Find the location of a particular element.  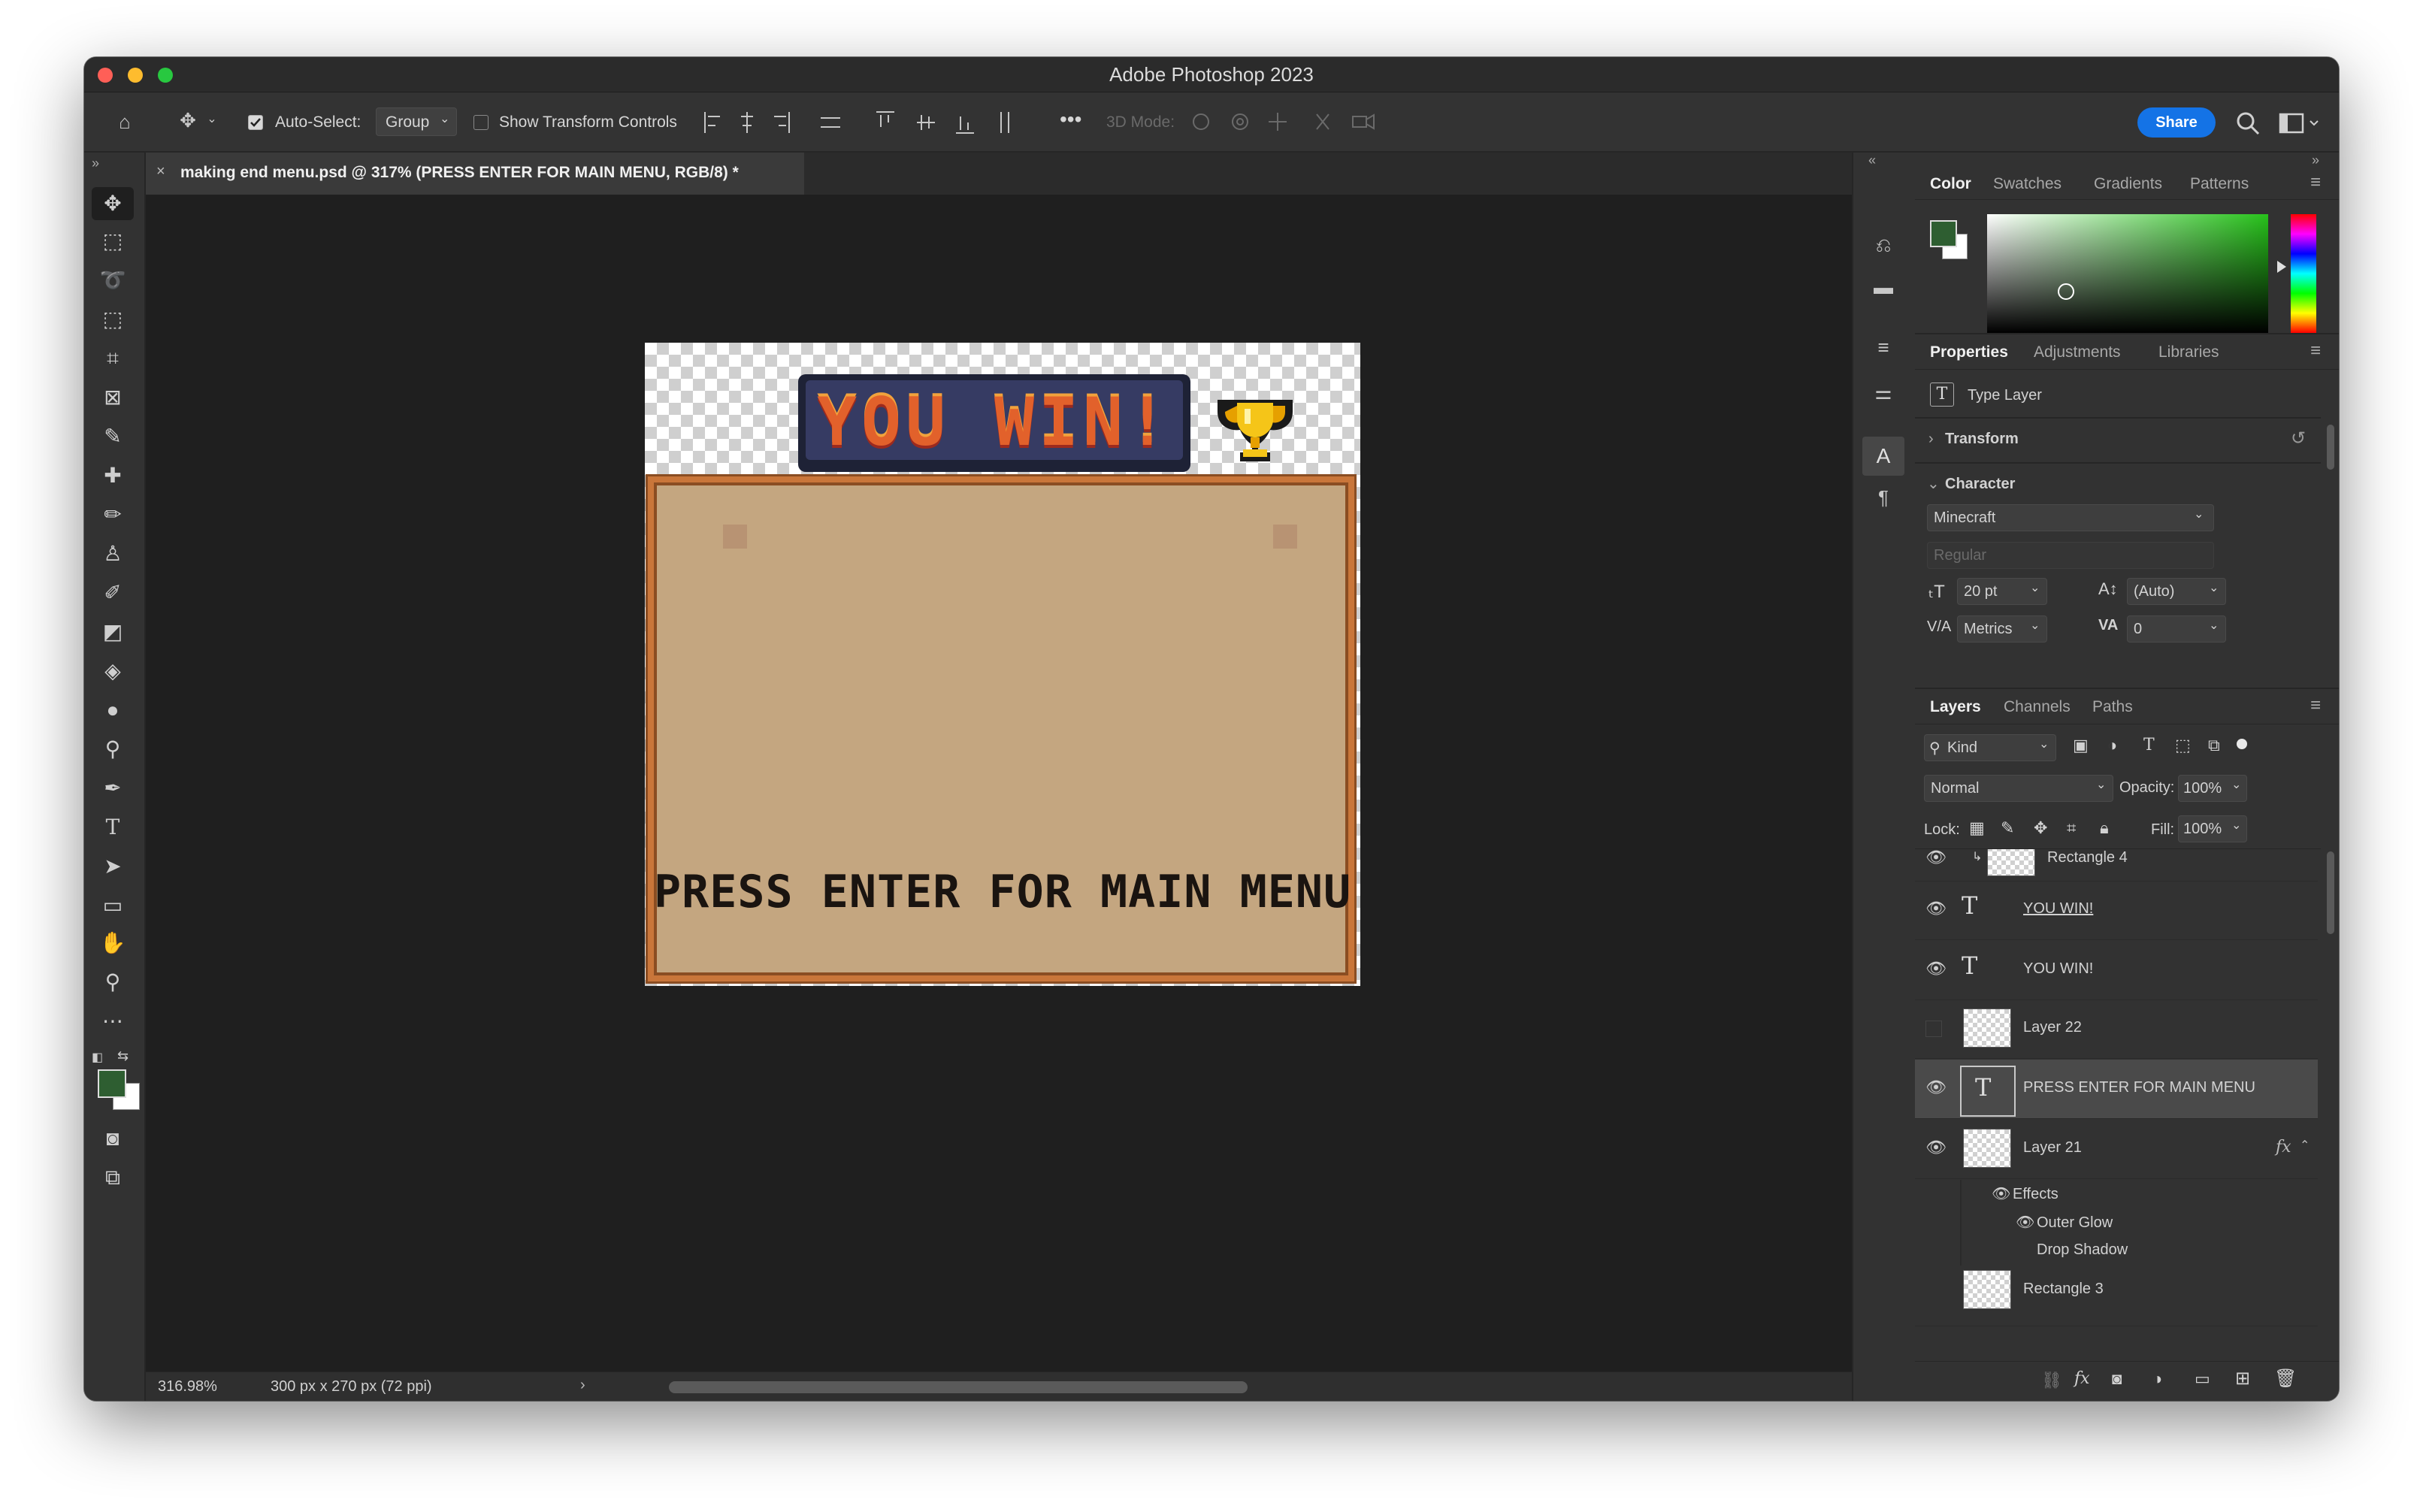

auto-select-checkbox is located at coordinates (256, 123).